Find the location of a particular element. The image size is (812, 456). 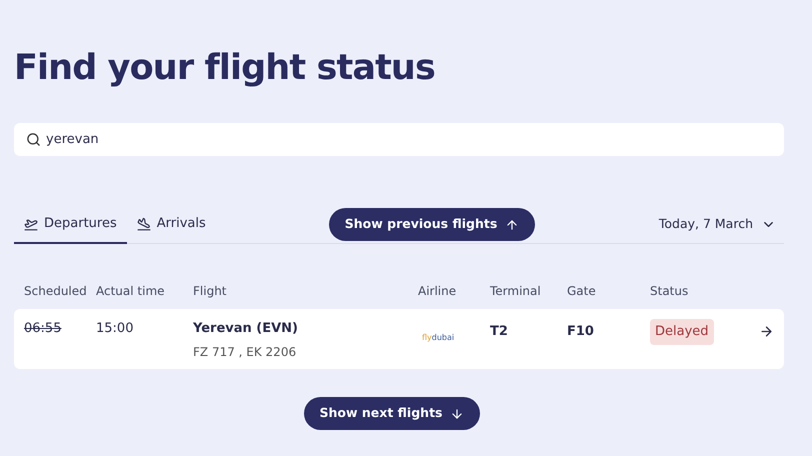

scheduled-time: 06:55 is located at coordinates (43, 328).